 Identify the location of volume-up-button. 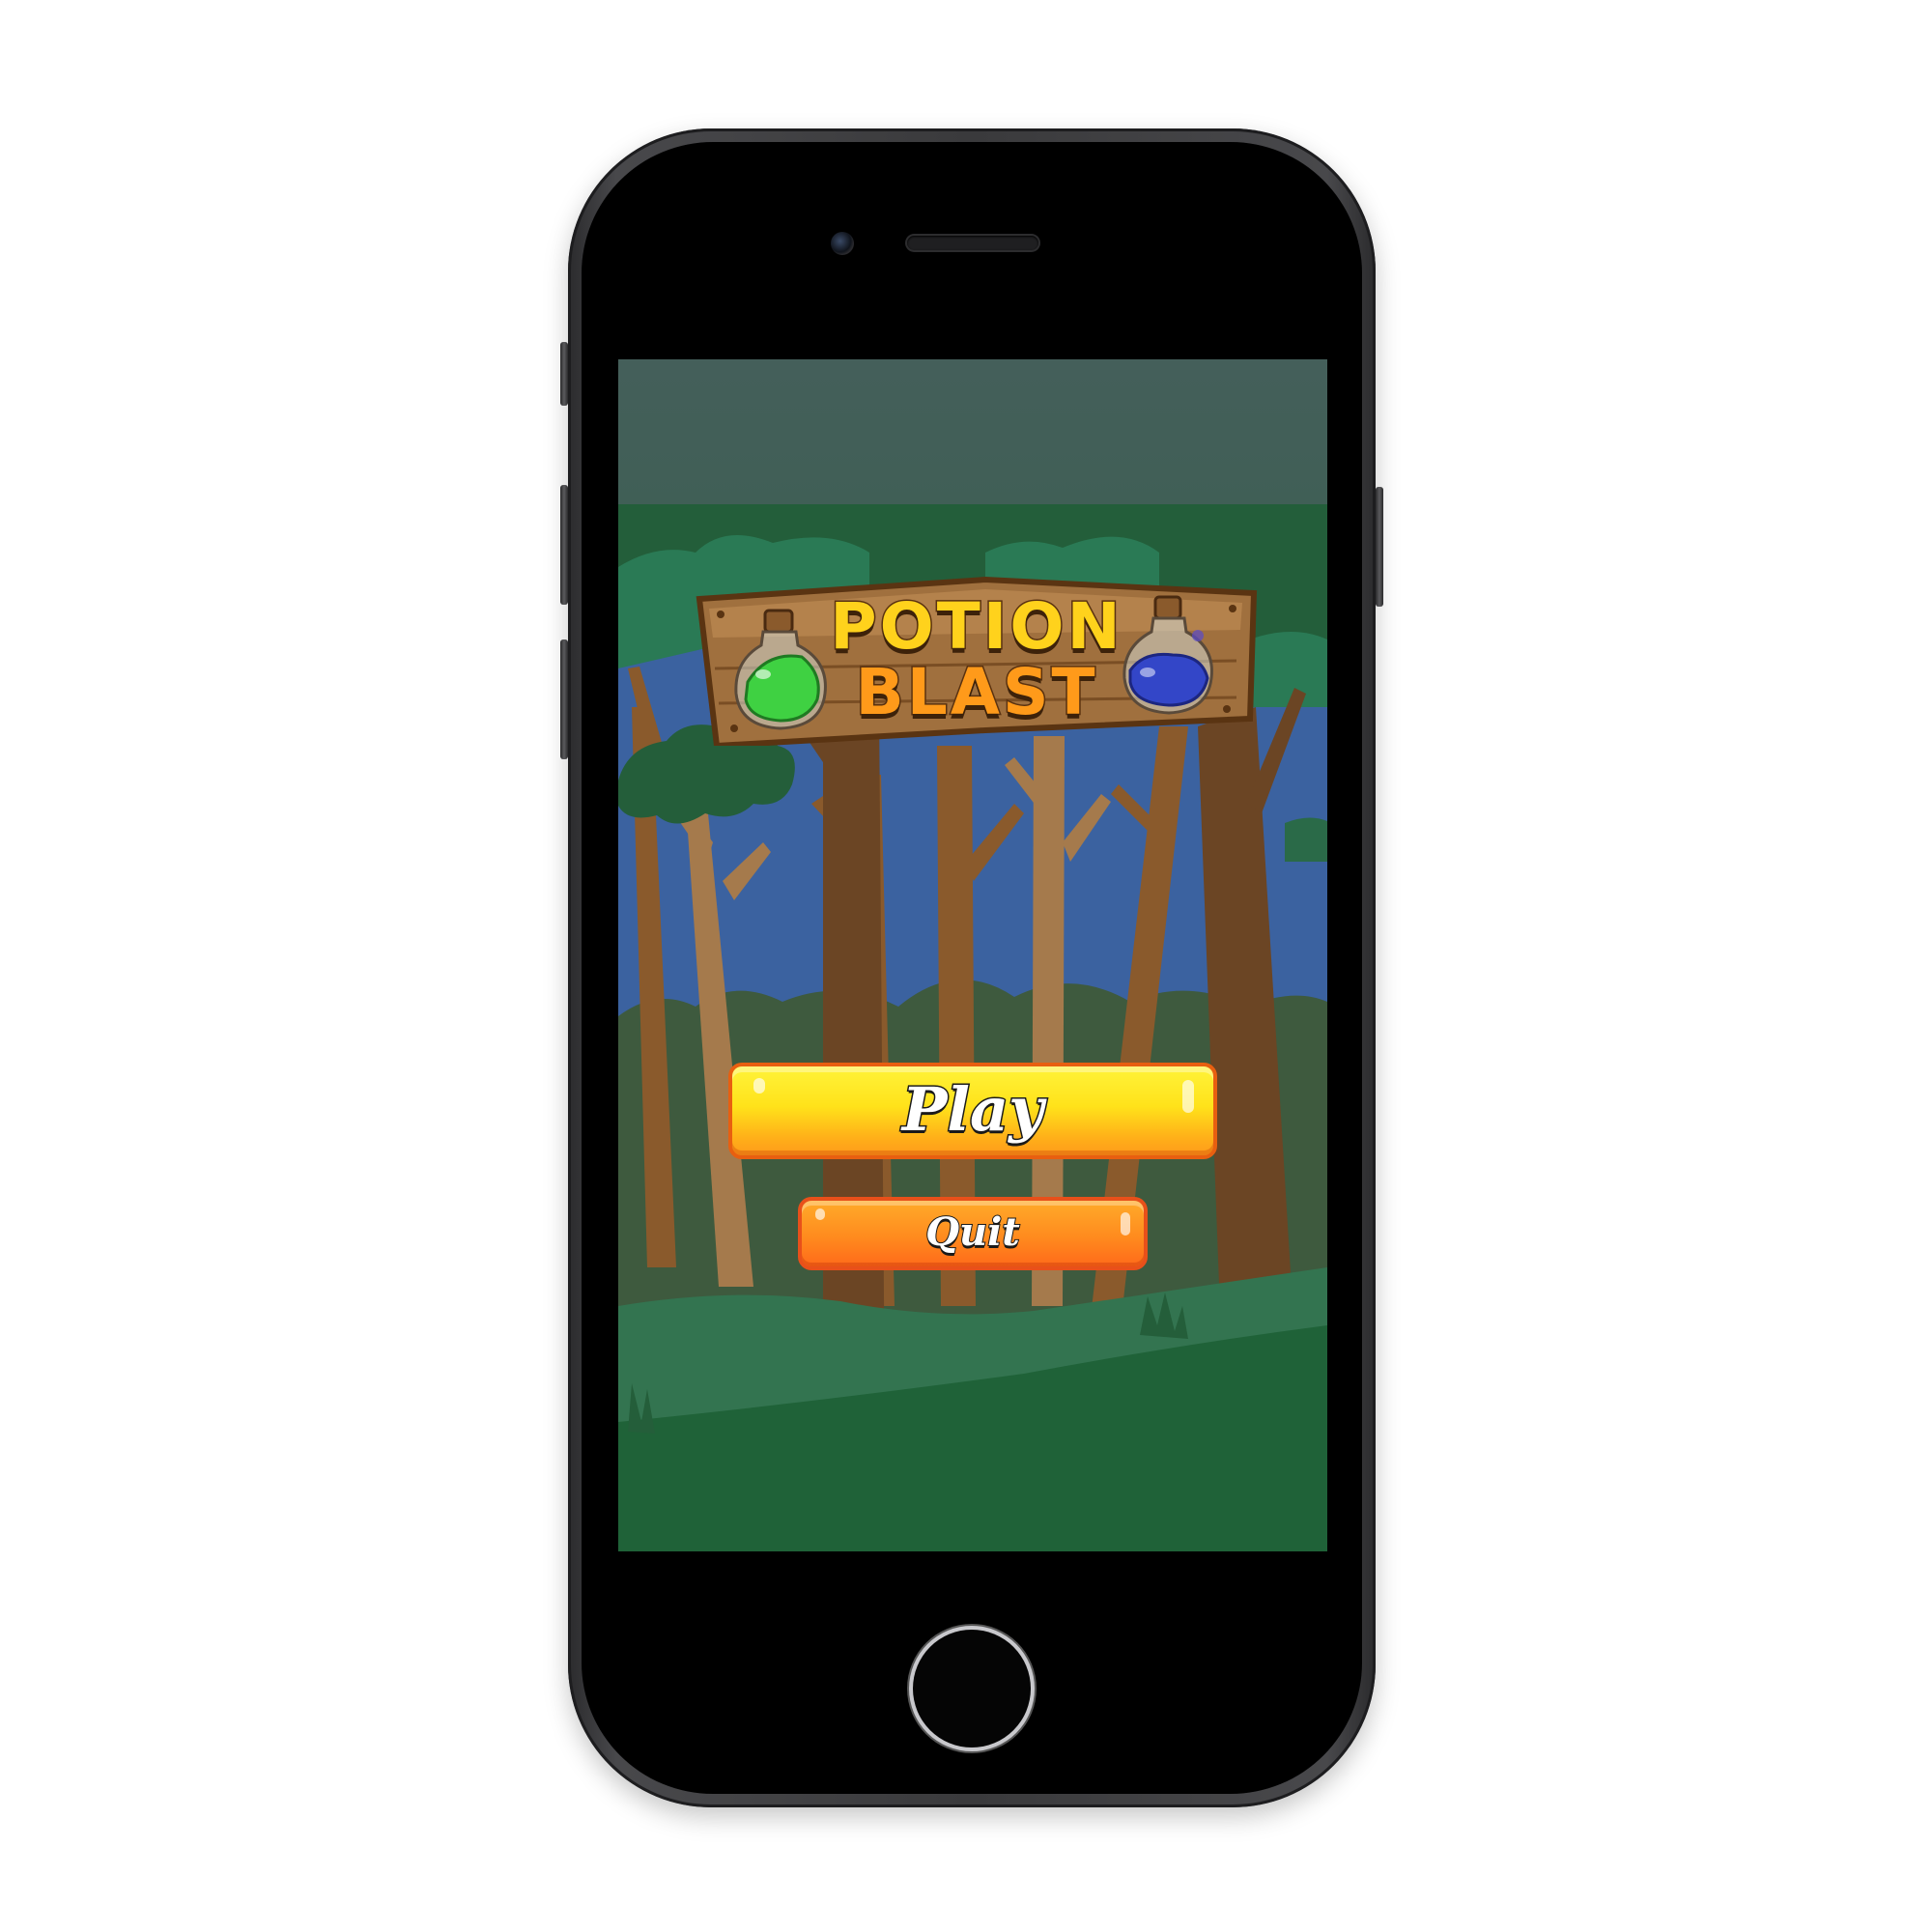
(564, 545).